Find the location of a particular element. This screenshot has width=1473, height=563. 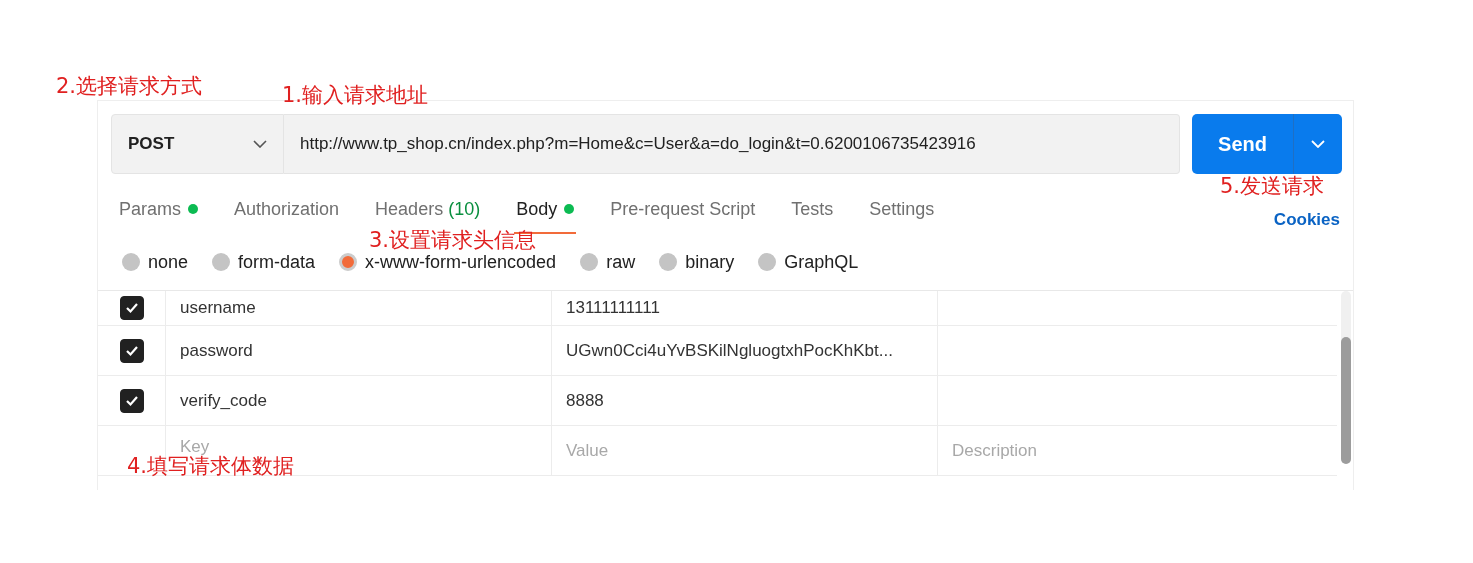

annotation-label: 4.填写请求体数据 is located at coordinates (211, 466).